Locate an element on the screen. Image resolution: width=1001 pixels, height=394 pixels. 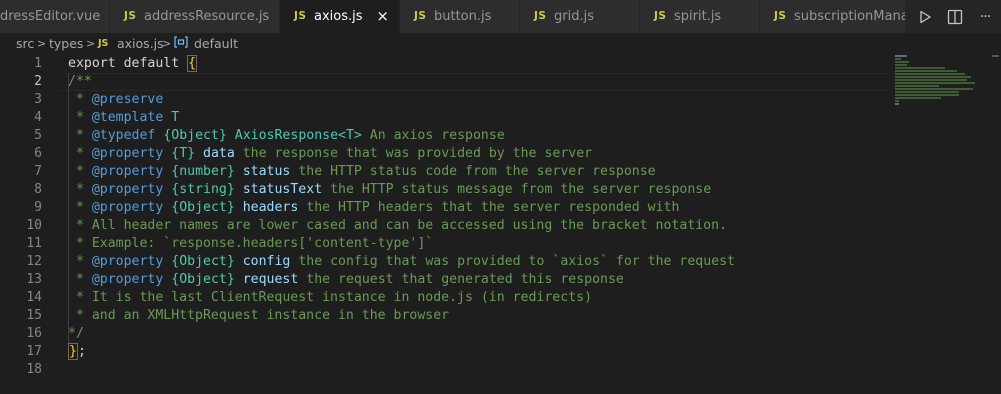
breadcrumb-types: types is located at coordinates (66, 44).